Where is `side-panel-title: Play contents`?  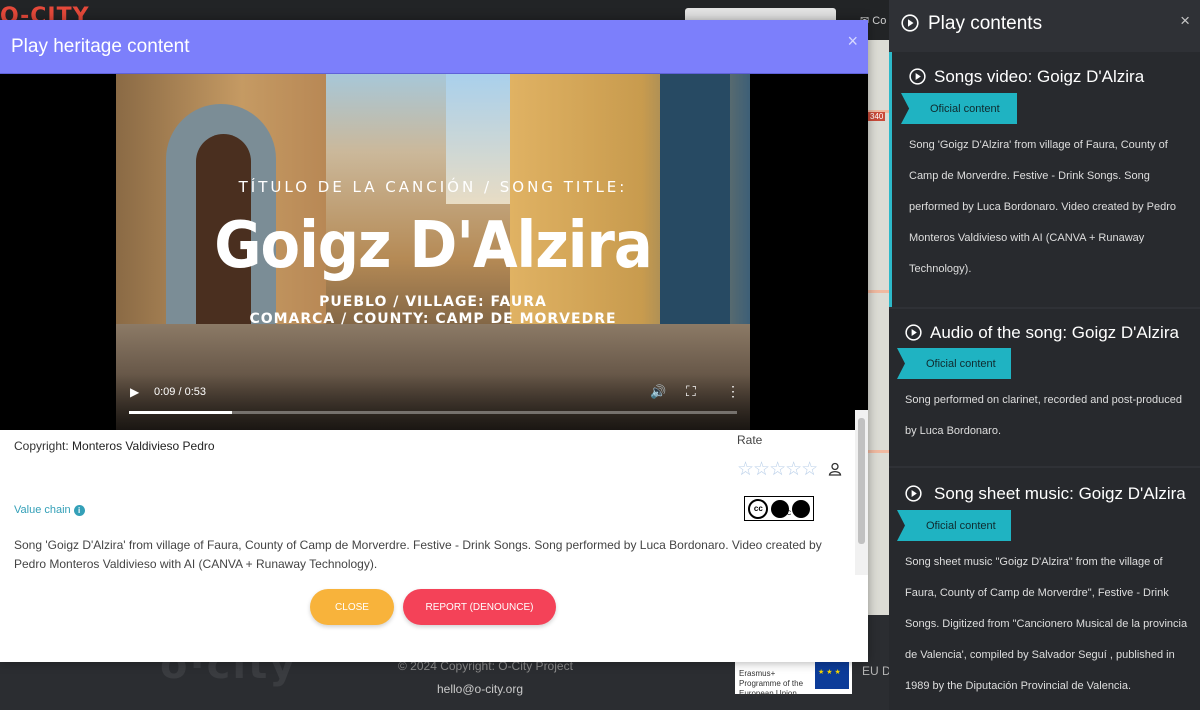 side-panel-title: Play contents is located at coordinates (985, 23).